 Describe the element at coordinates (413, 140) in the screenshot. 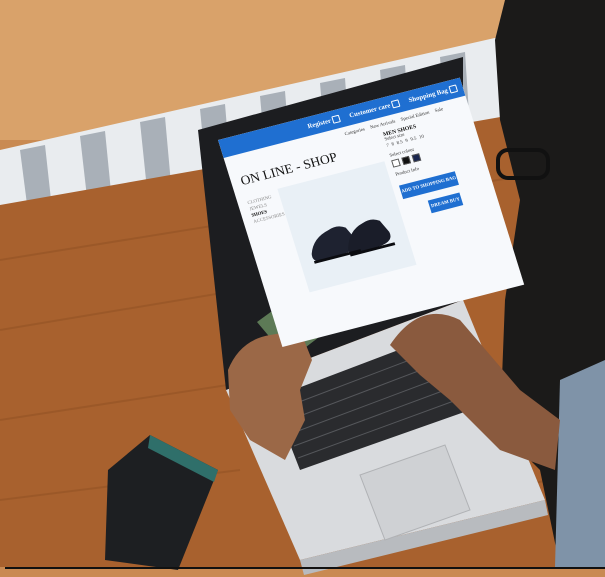

I see `size-option: 9.5` at that location.